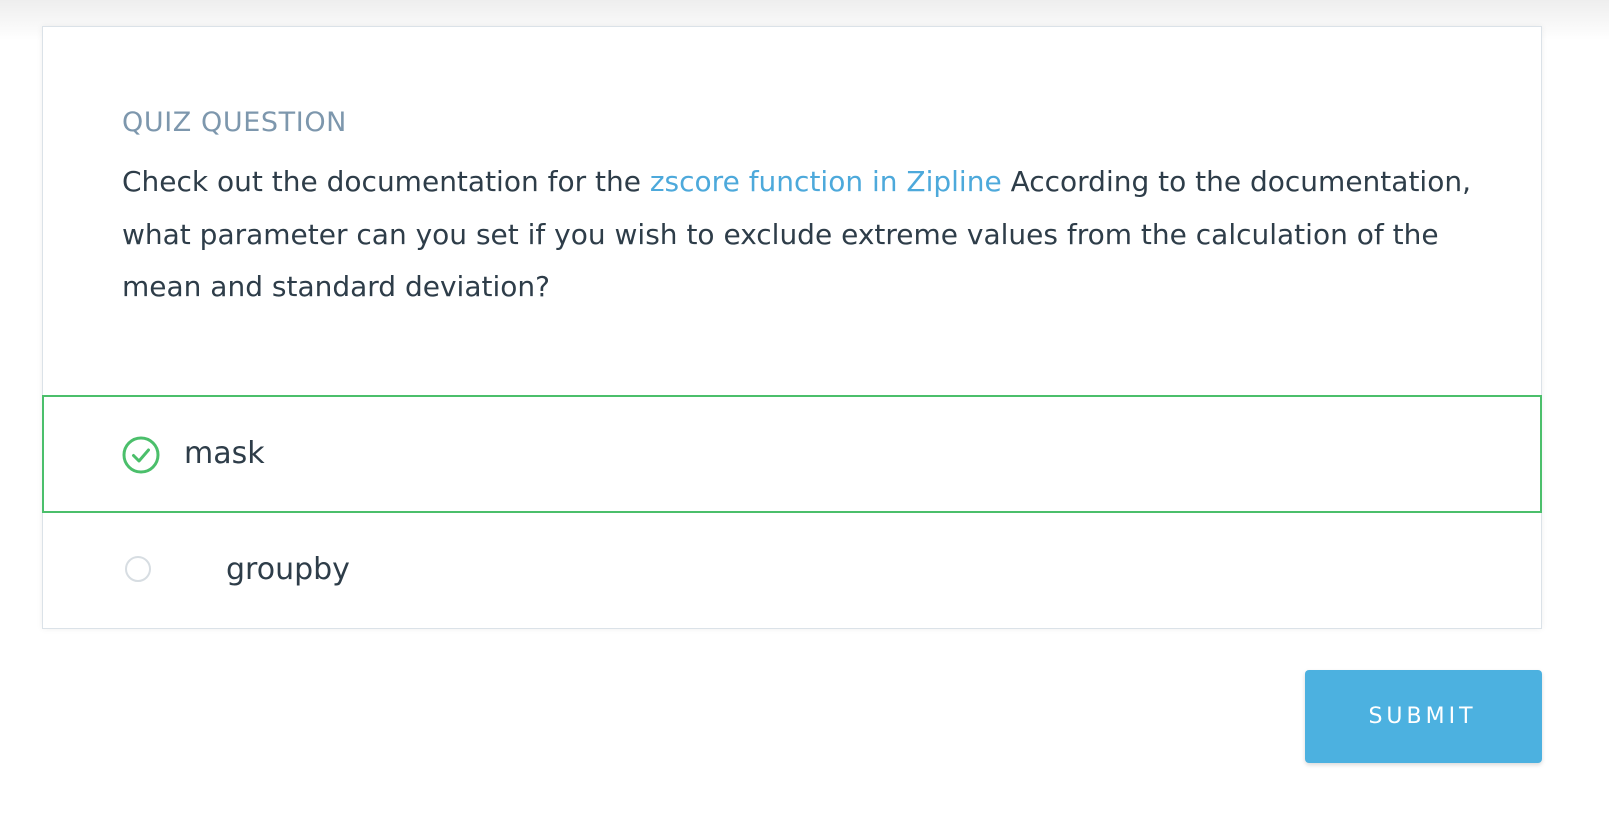  I want to click on check-circle-icon, so click(141, 455).